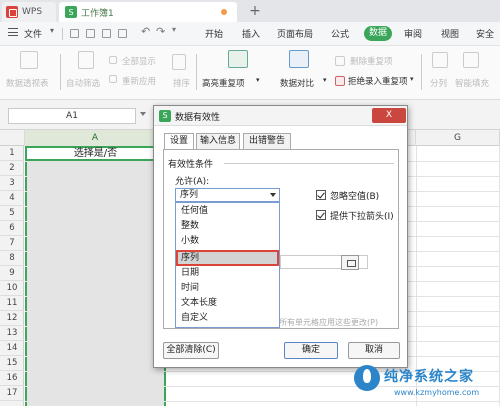 The width and height of the screenshot is (500, 406). I want to click on undo-icon: ↶, so click(145, 31).